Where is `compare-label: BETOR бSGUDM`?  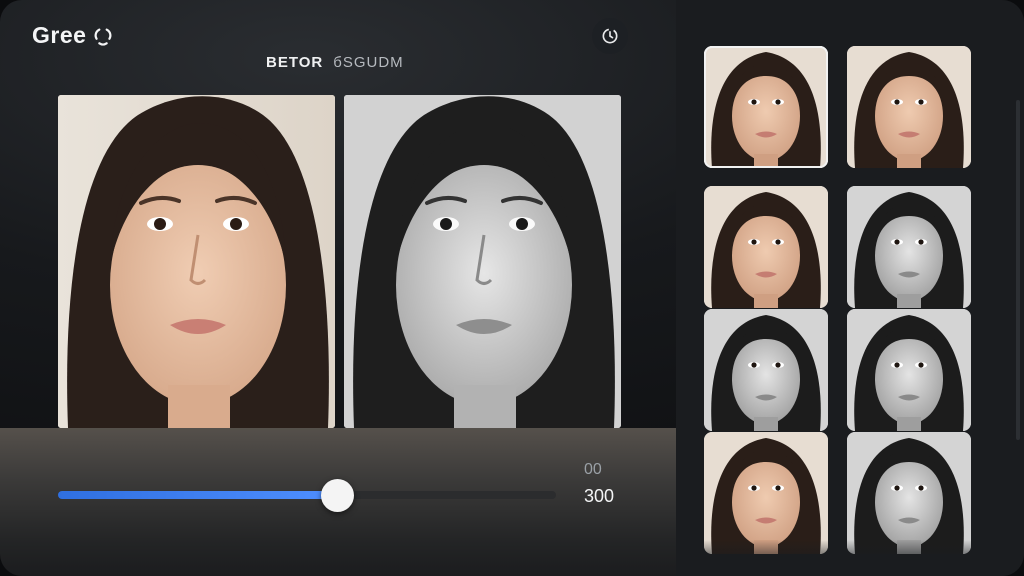
compare-label: BETOR бSGUDM is located at coordinates (335, 62).